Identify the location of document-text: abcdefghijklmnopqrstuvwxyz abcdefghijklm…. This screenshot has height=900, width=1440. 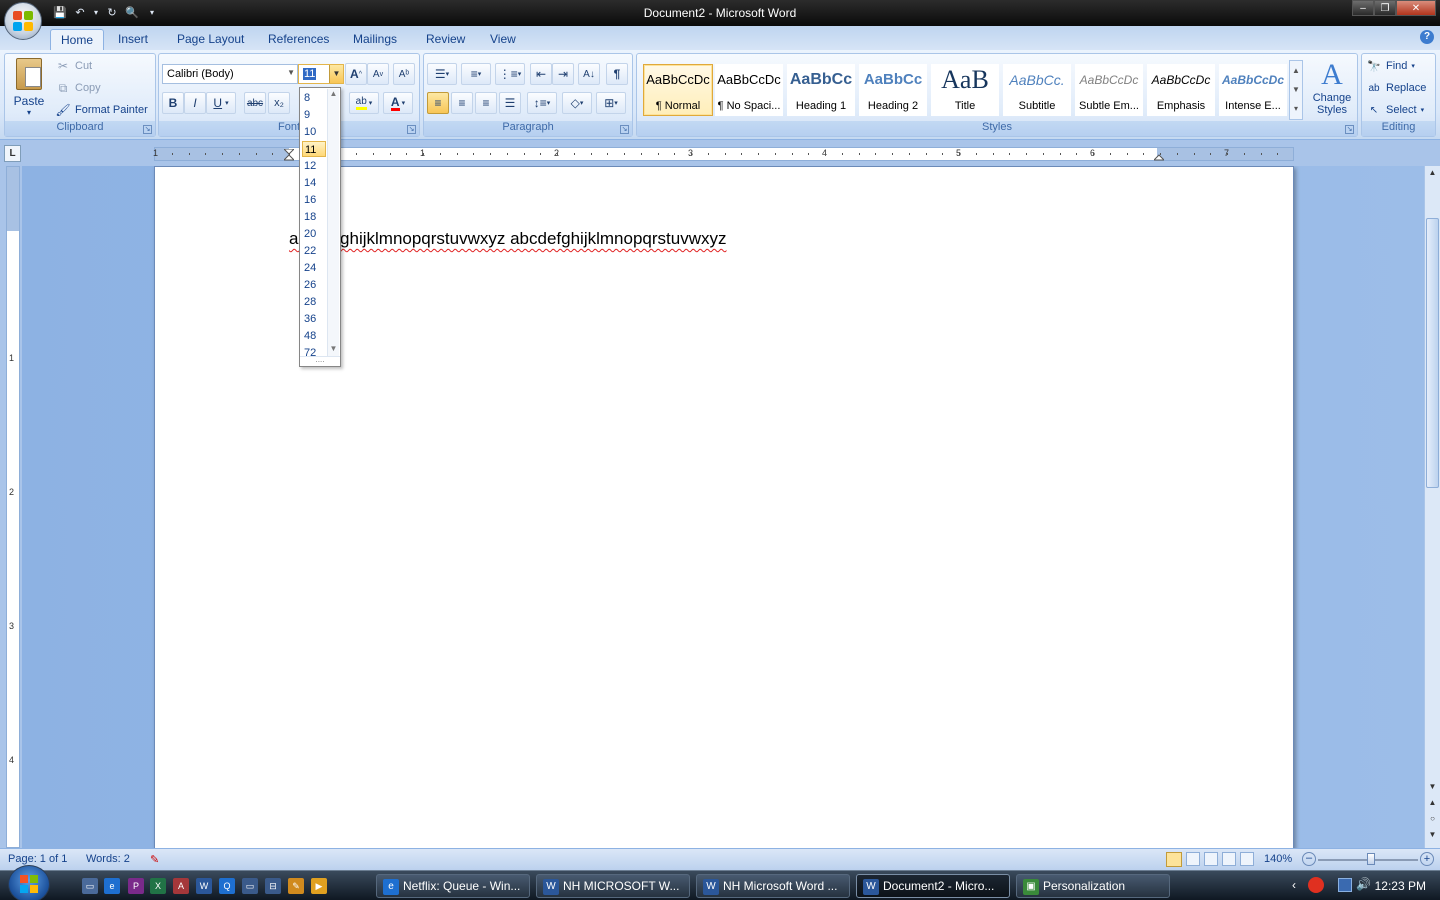
(507, 239).